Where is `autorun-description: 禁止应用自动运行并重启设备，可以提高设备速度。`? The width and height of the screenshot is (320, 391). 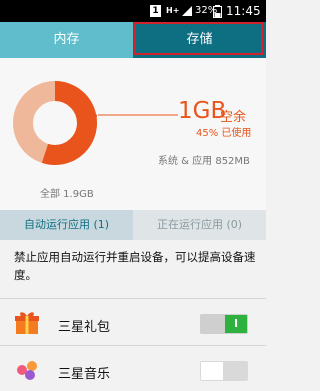
autorun-description: 禁止应用自动运行并重启设备，可以提高设备速度。 is located at coordinates (135, 266).